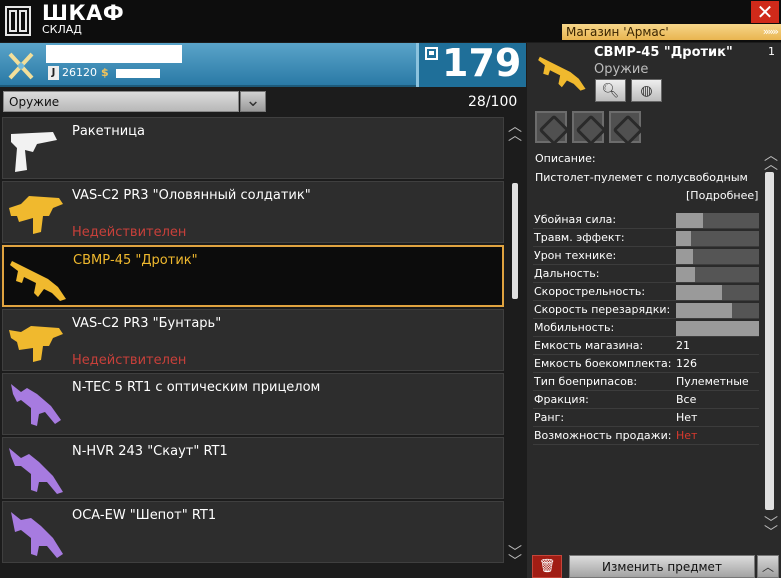 The height and width of the screenshot is (578, 781). I want to click on prop-row: Возможность продажи: Нет, so click(646, 436).